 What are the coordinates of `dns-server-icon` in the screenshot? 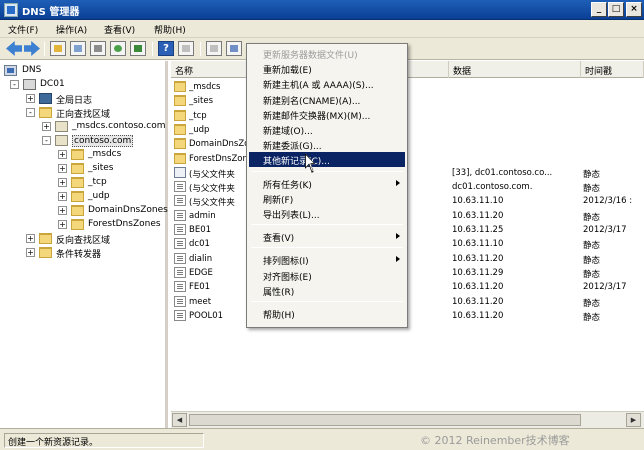 It's located at (10, 70).